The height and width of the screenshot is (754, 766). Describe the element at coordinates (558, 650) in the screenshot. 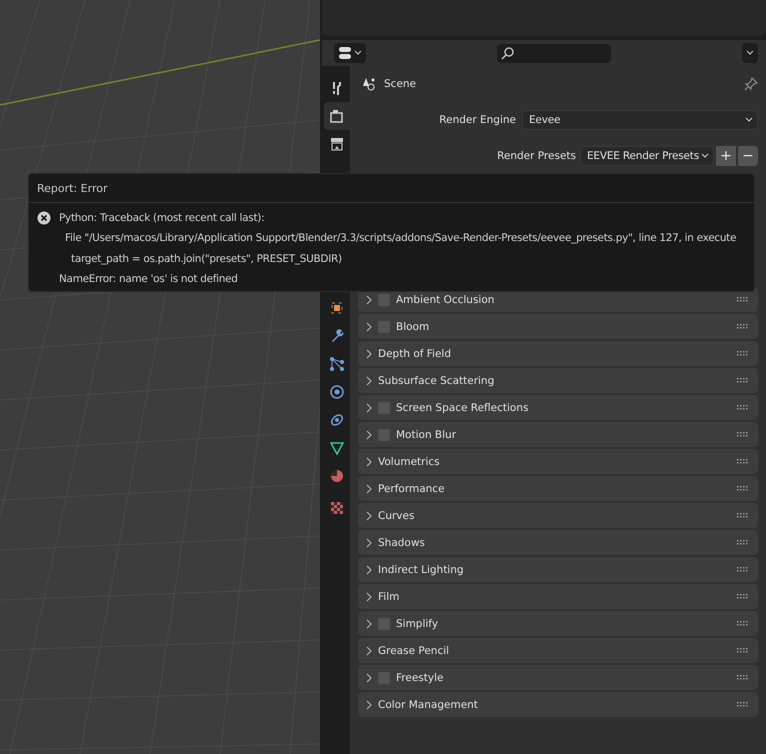

I see `panel-header: Grease Pencil` at that location.